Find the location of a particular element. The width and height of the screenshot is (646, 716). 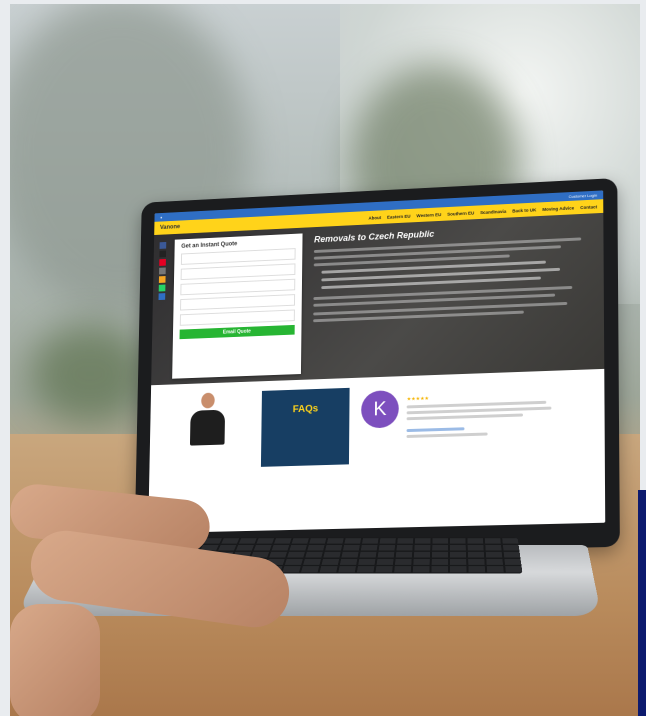

founder-photo is located at coordinates (207, 419).